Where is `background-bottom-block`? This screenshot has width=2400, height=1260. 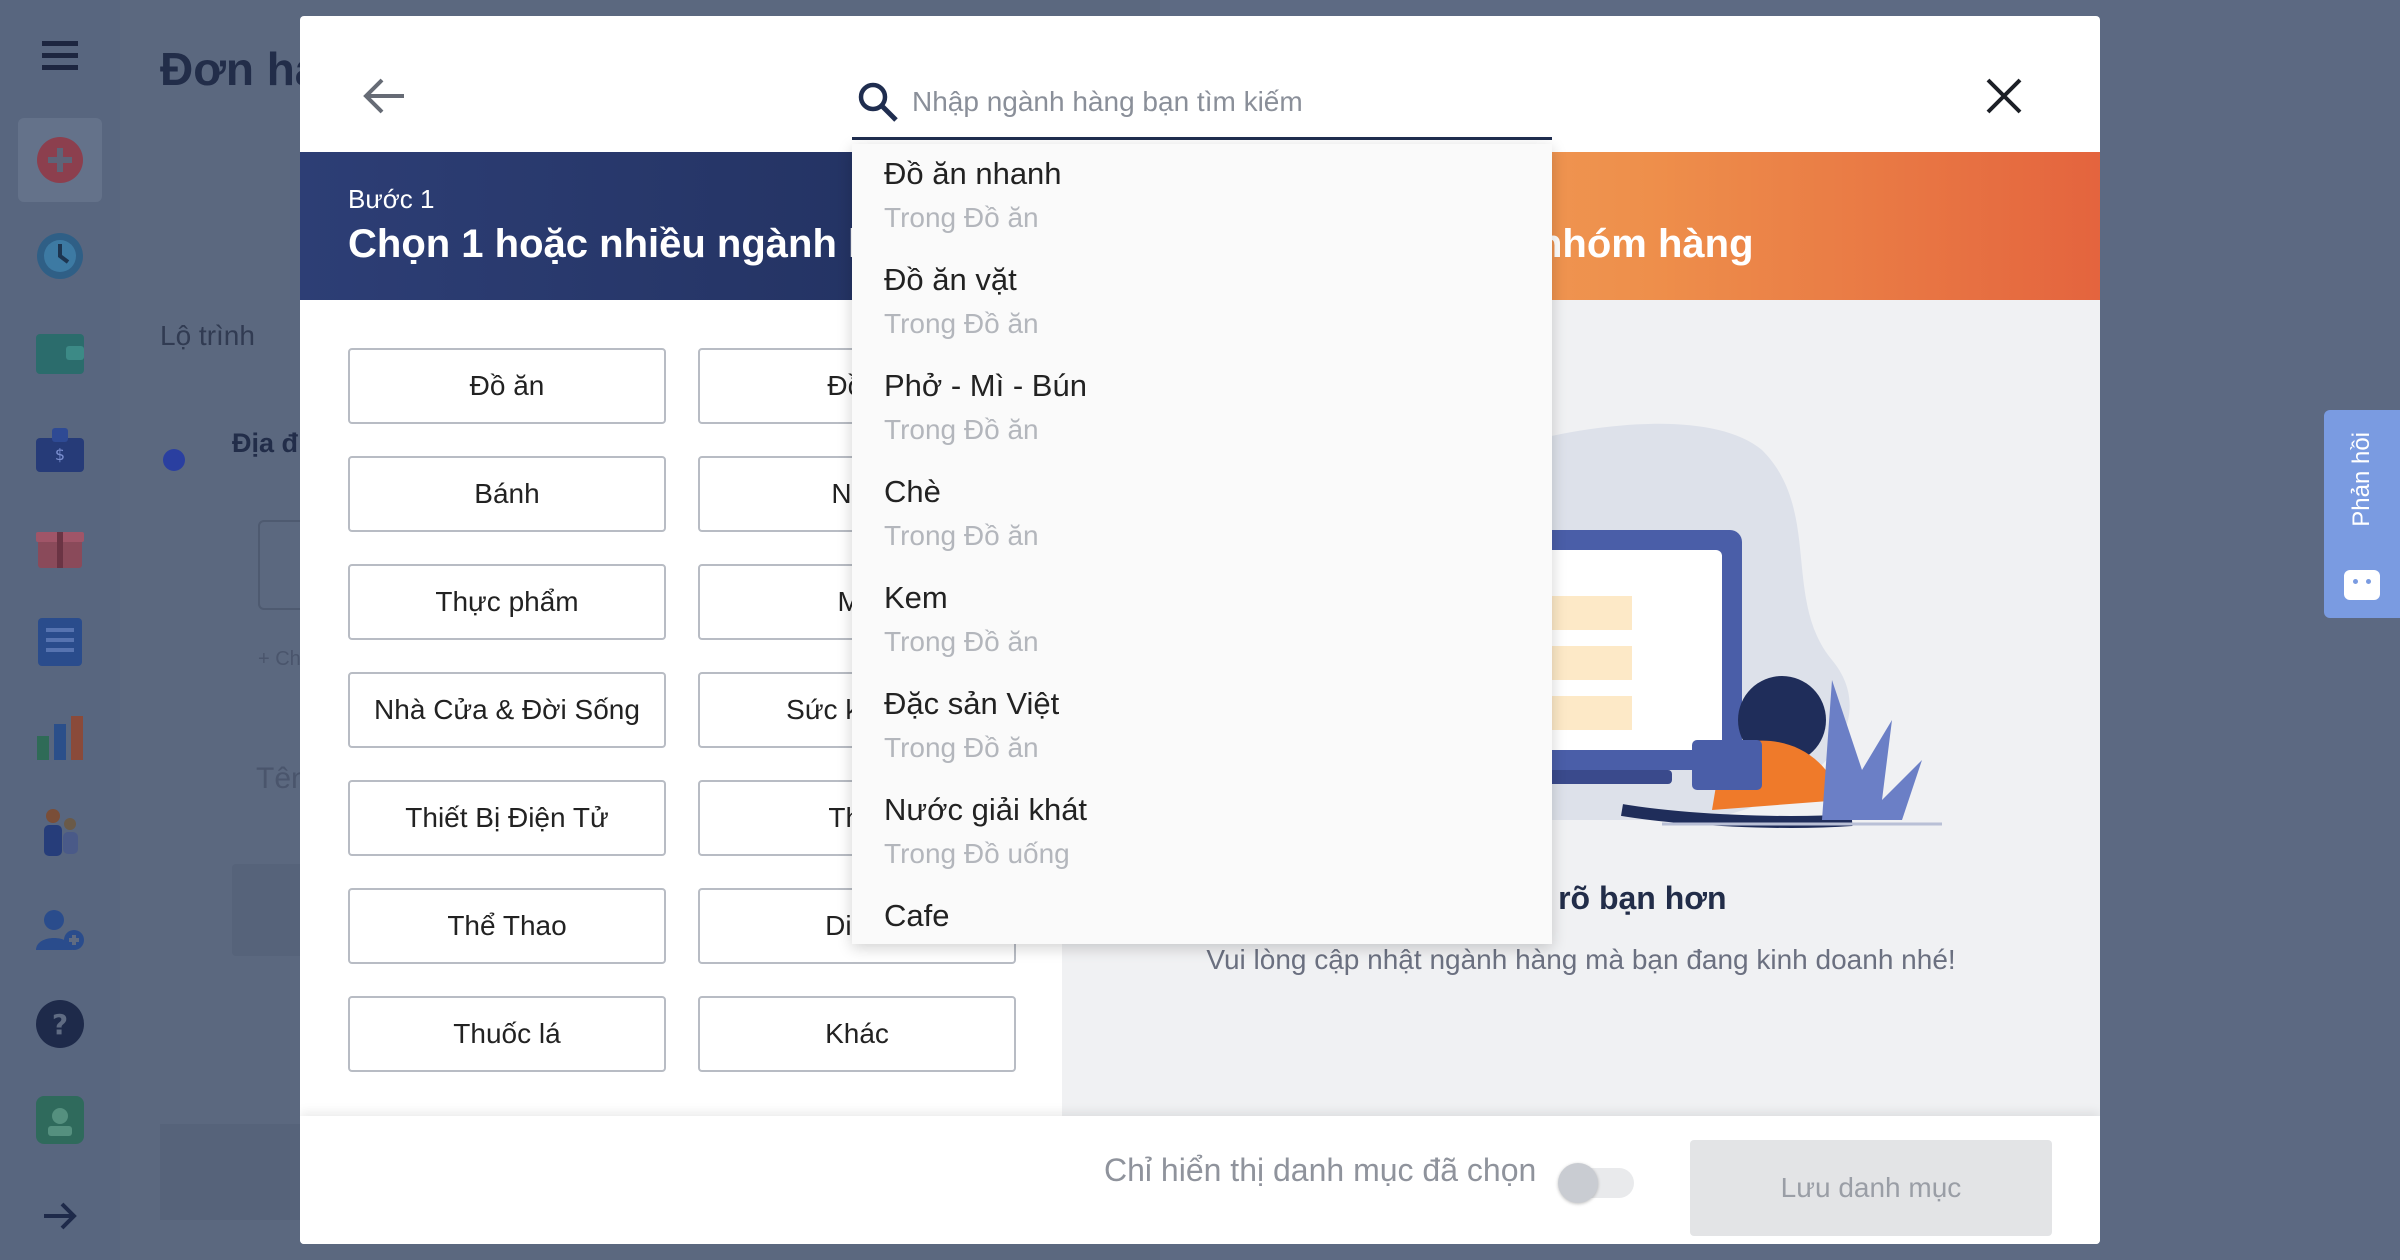 background-bottom-block is located at coordinates (230, 1172).